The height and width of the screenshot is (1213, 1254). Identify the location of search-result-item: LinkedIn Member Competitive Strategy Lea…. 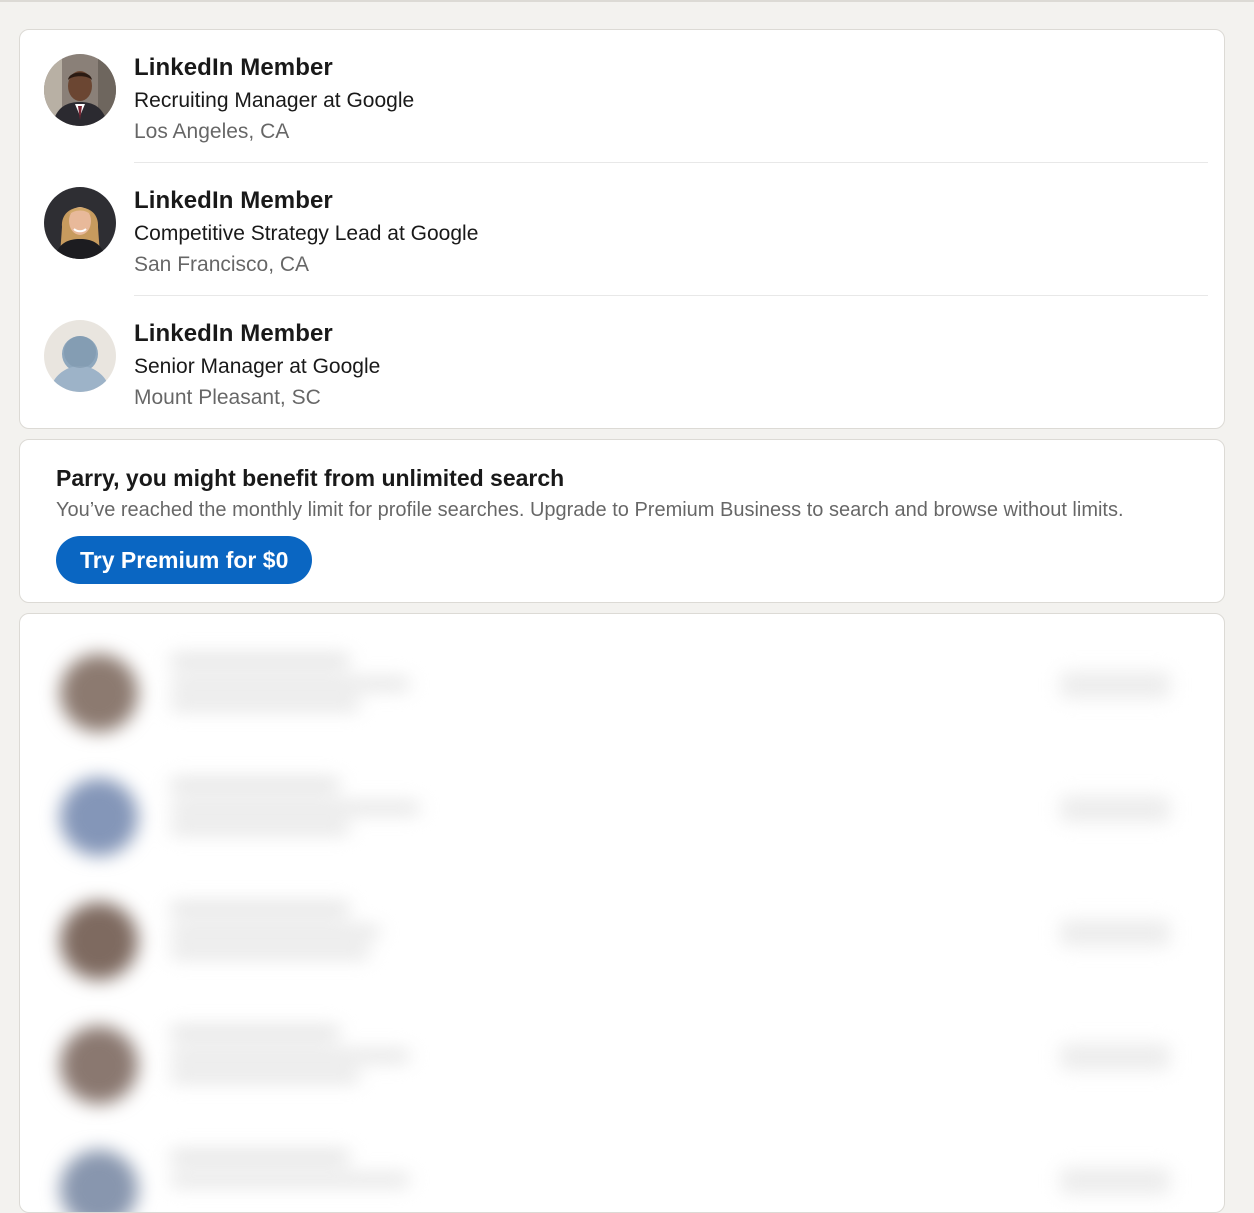
(622, 229).